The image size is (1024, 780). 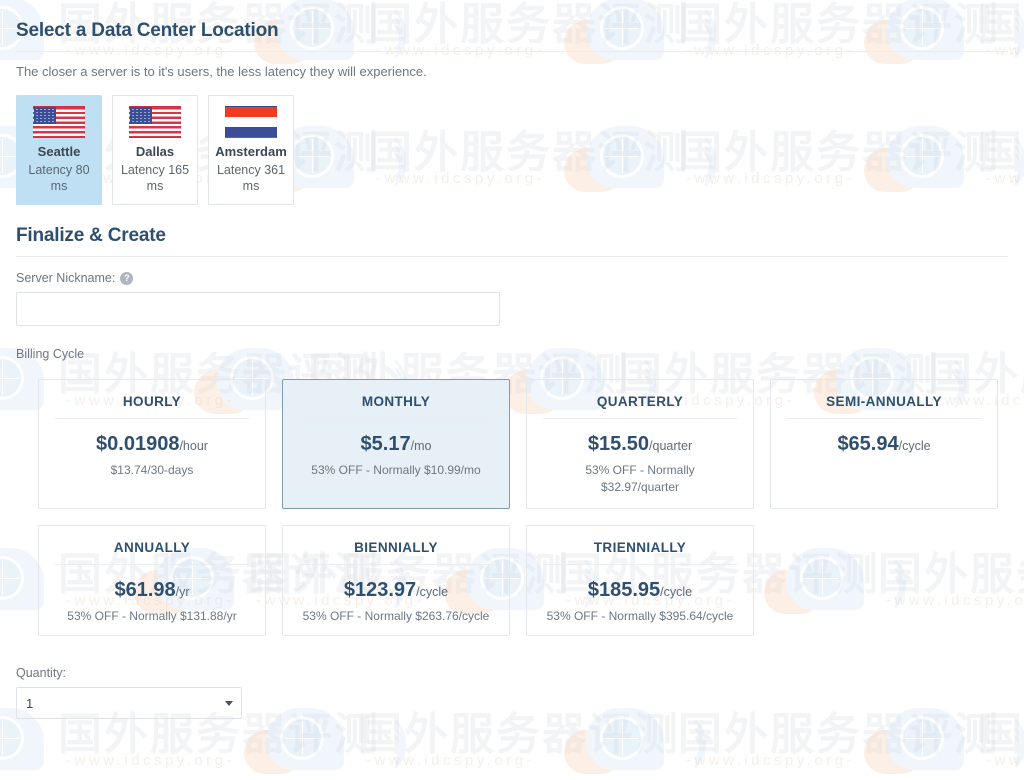 I want to click on location-card-dallas: Dallas Latency 165 ms, so click(x=155, y=150).